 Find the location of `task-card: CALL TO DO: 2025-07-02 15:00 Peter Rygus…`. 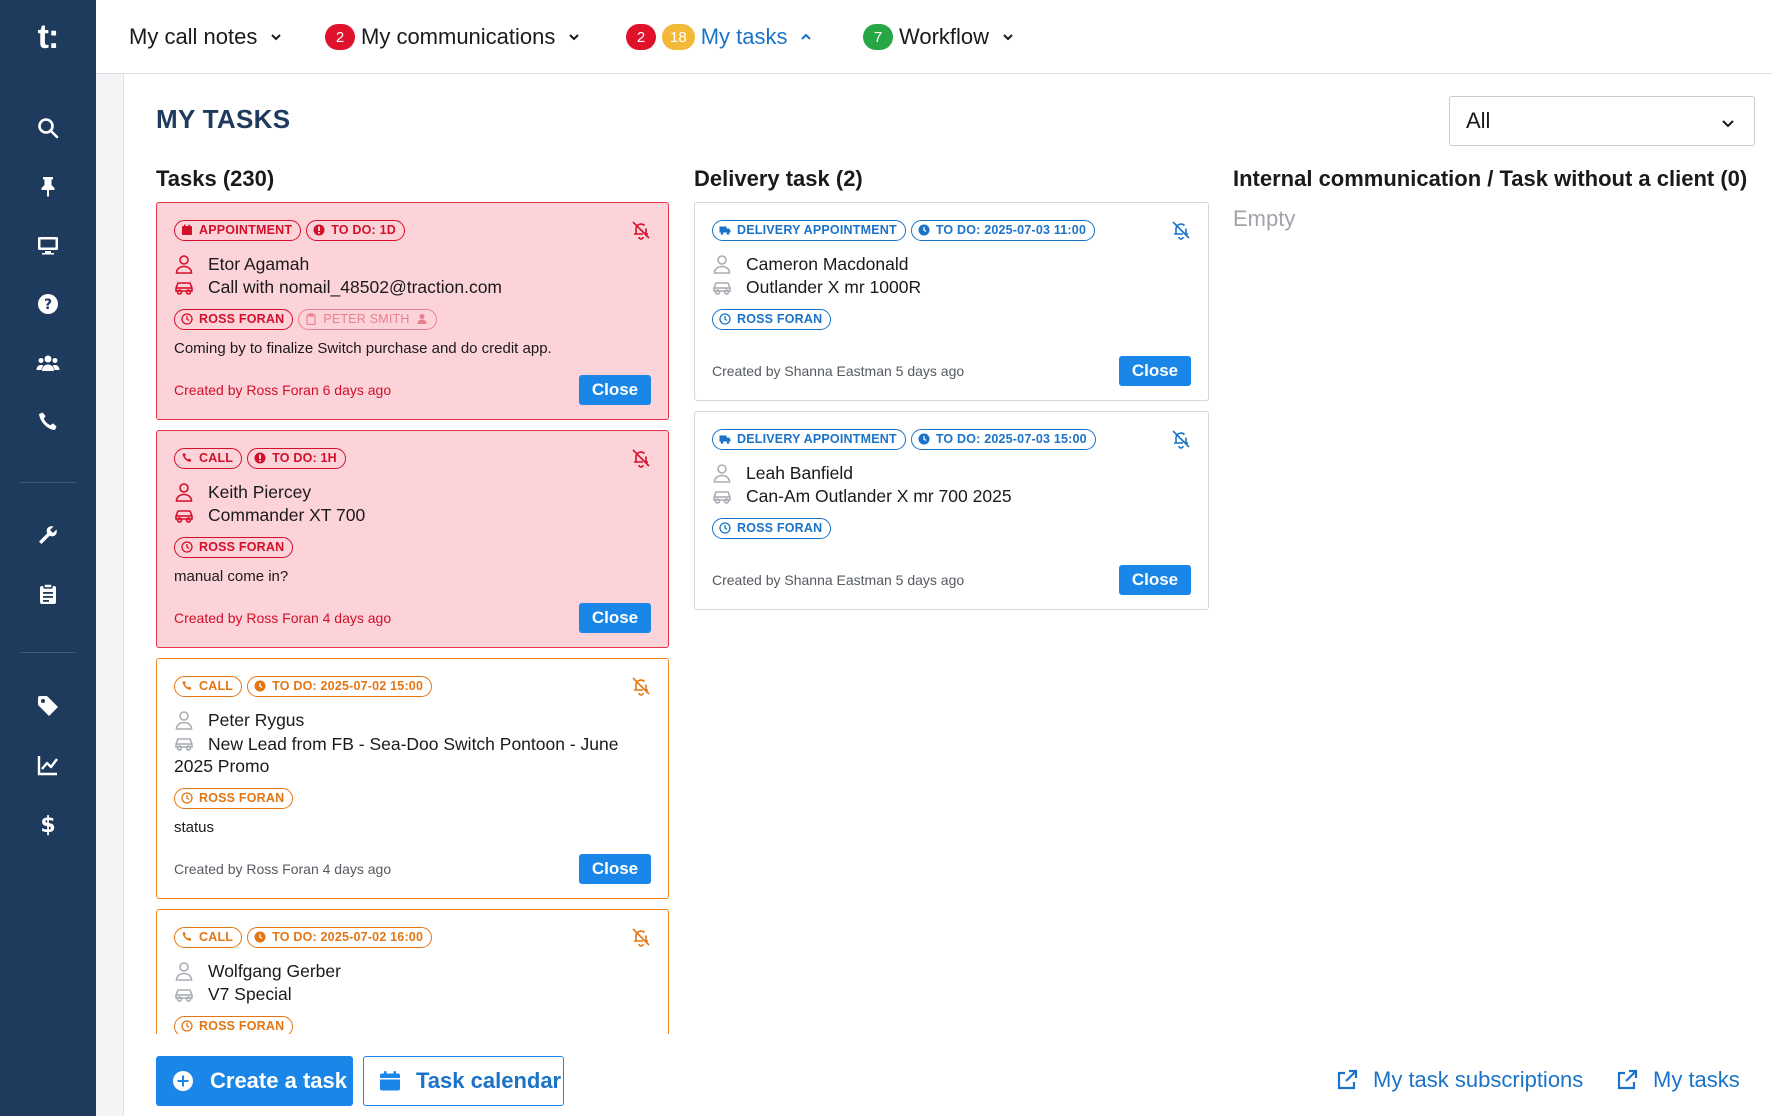

task-card: CALL TO DO: 2025-07-02 15:00 Peter Rygus… is located at coordinates (412, 778).